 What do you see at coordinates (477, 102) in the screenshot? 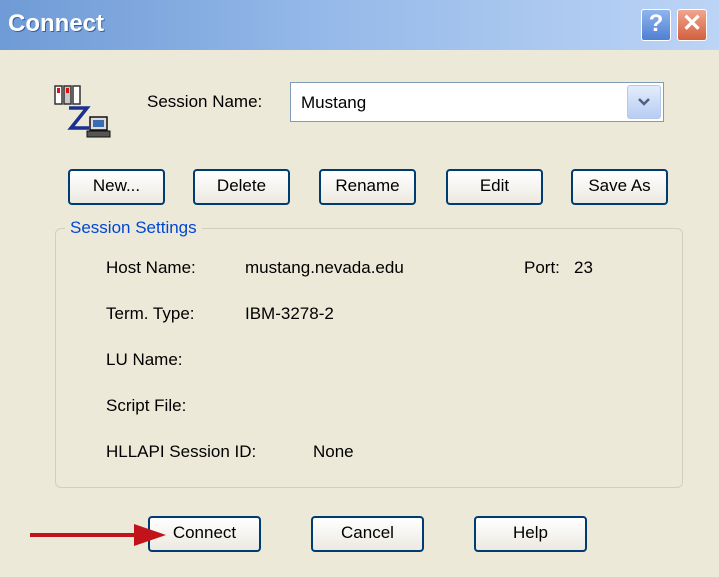
I see `session-name-combobox: Mustang` at bounding box center [477, 102].